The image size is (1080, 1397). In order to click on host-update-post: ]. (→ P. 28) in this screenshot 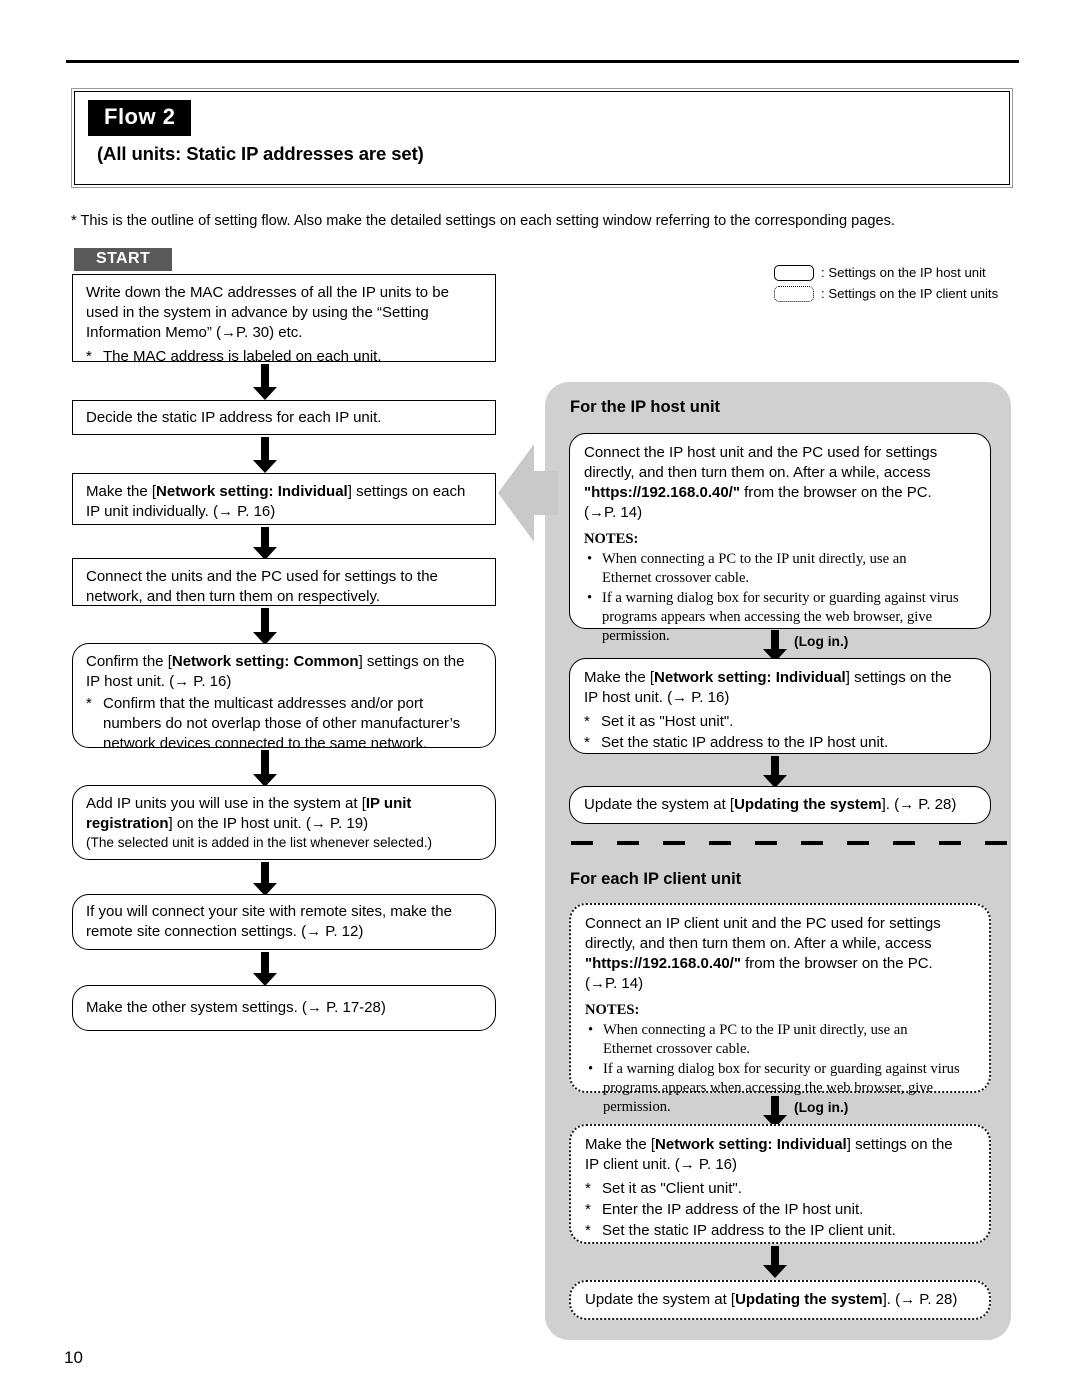, I will do `click(919, 805)`.